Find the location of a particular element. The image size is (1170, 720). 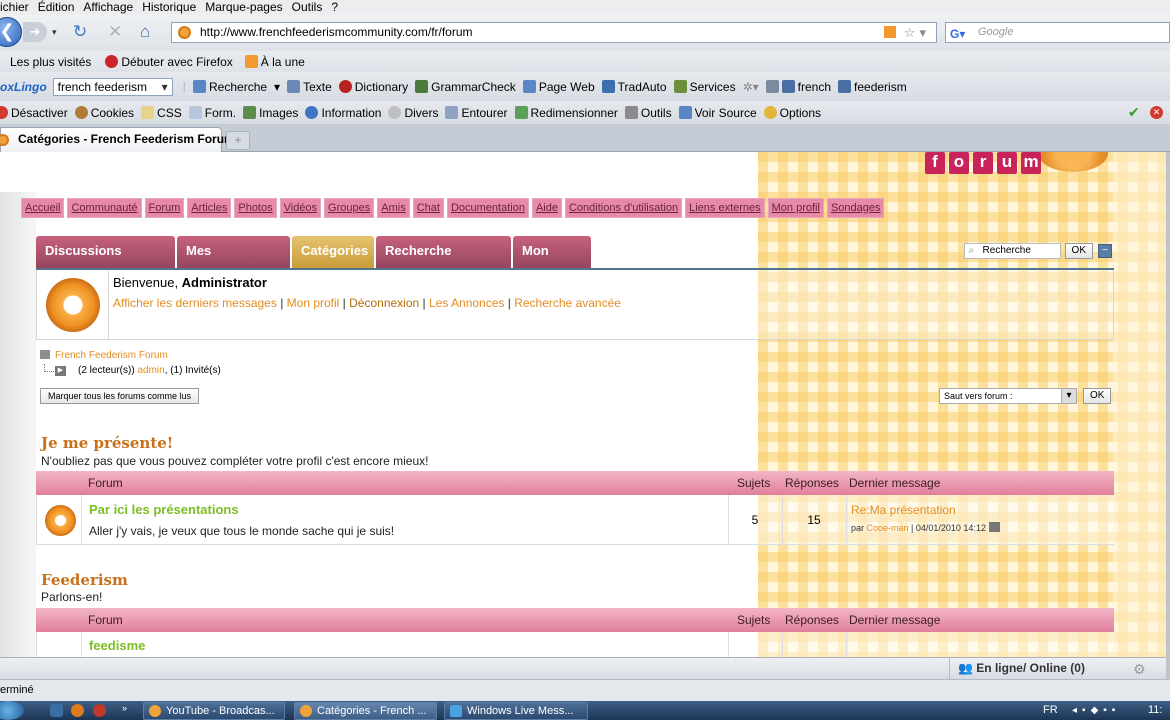

nav-documentation: Documentation is located at coordinates (487, 208).